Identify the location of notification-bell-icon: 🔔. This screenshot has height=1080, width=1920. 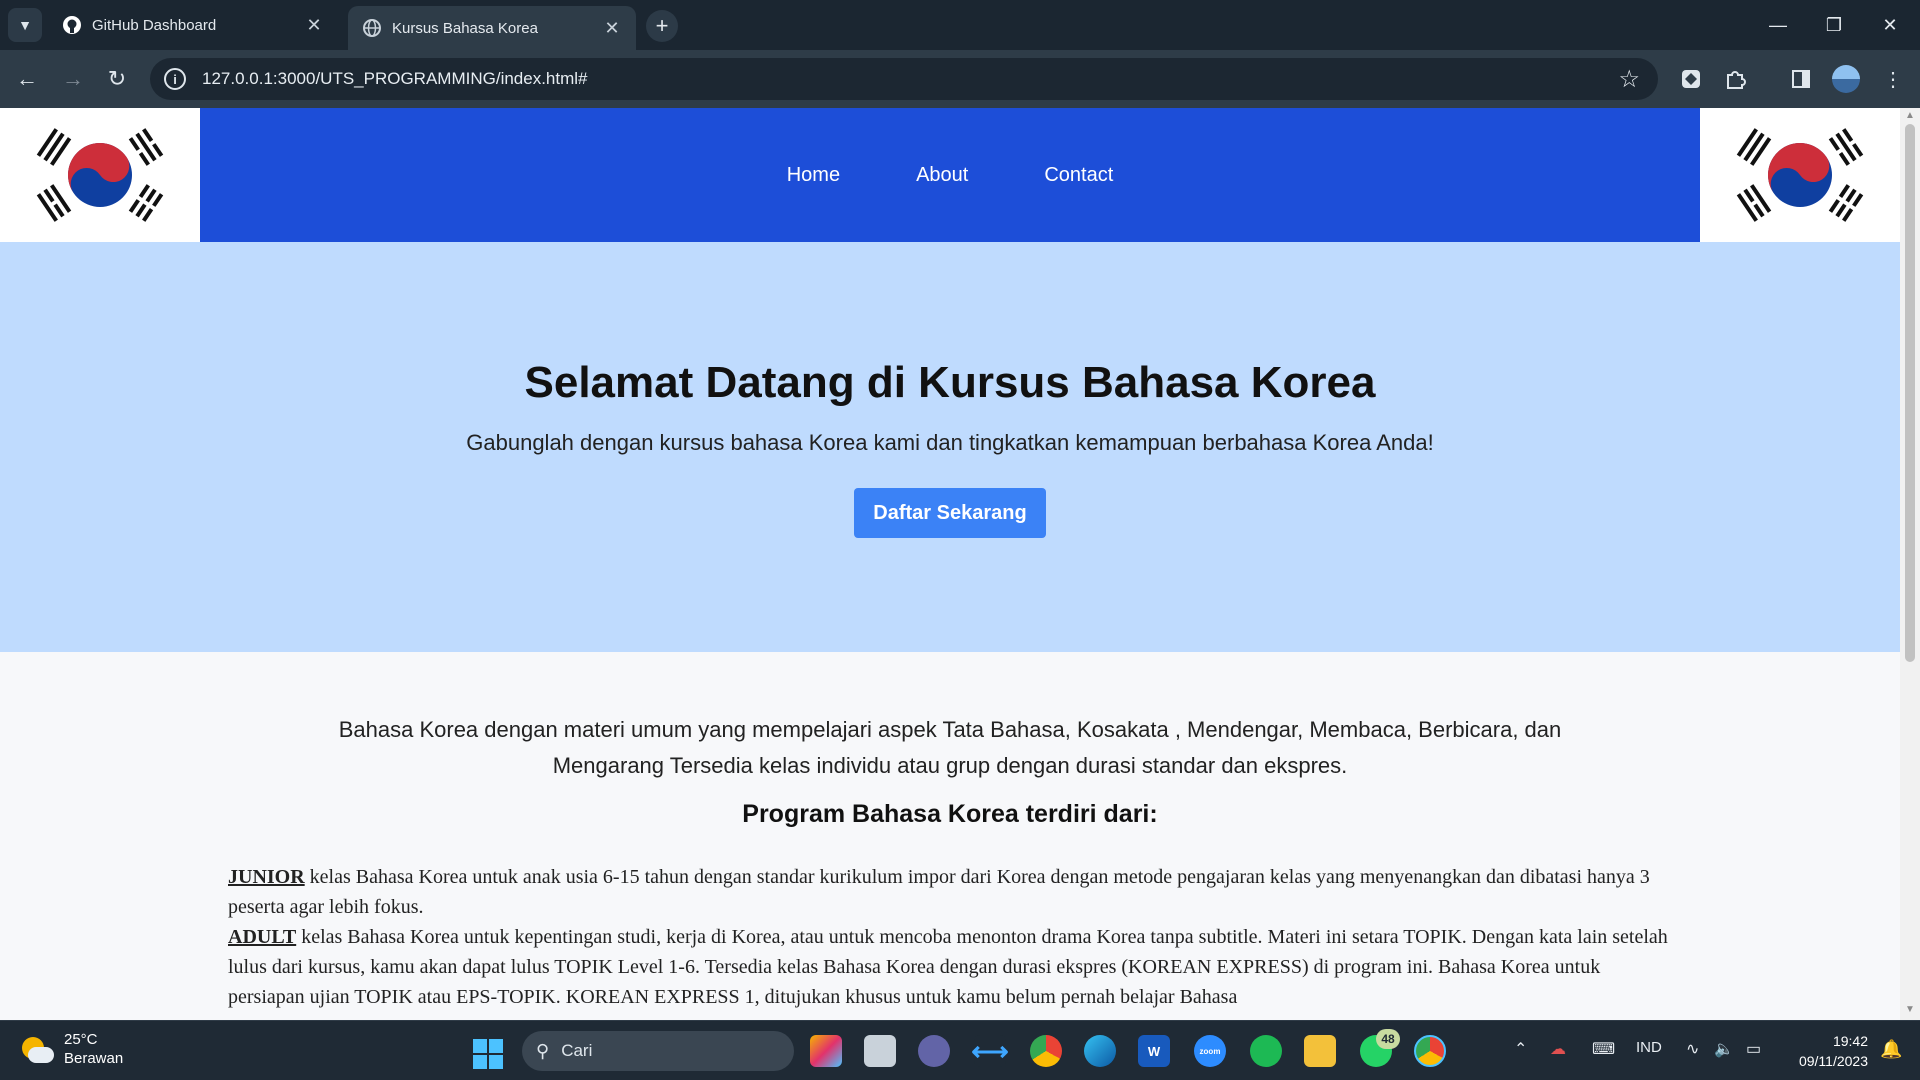
(1891, 1049).